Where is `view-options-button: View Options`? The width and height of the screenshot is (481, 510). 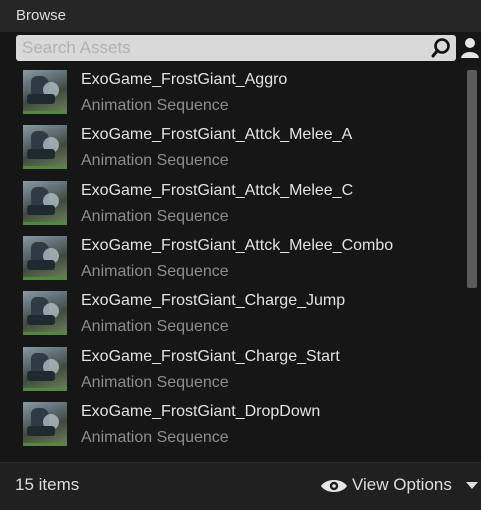
view-options-button: View Options is located at coordinates (400, 486).